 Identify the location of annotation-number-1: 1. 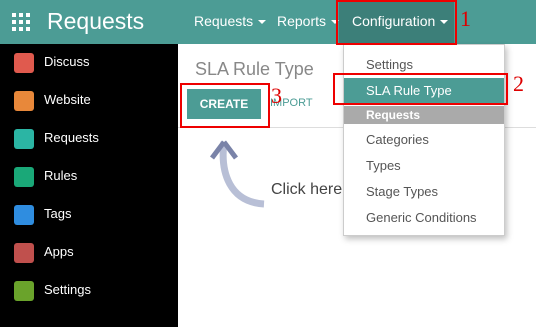
(465, 18).